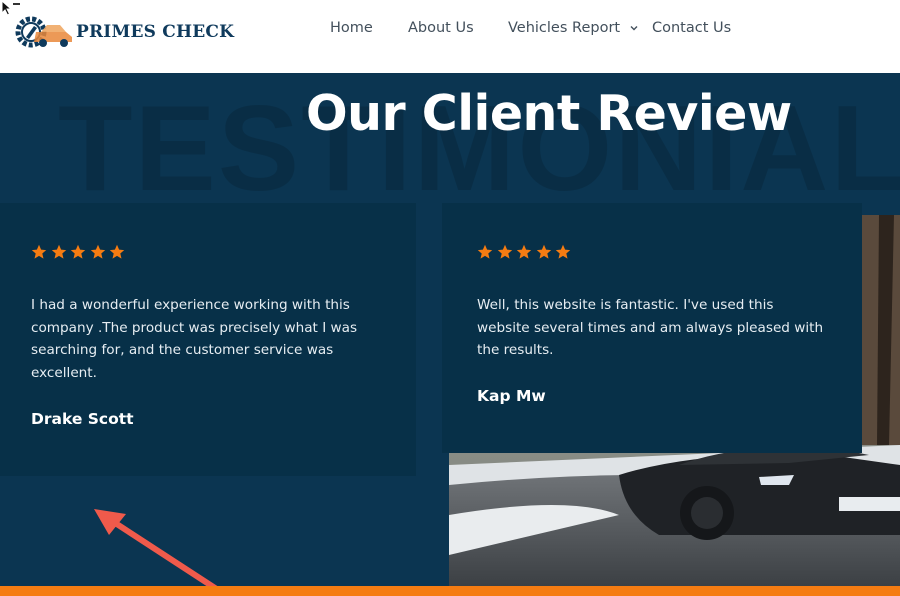  Describe the element at coordinates (634, 28) in the screenshot. I see `chevron-down-icon` at that location.